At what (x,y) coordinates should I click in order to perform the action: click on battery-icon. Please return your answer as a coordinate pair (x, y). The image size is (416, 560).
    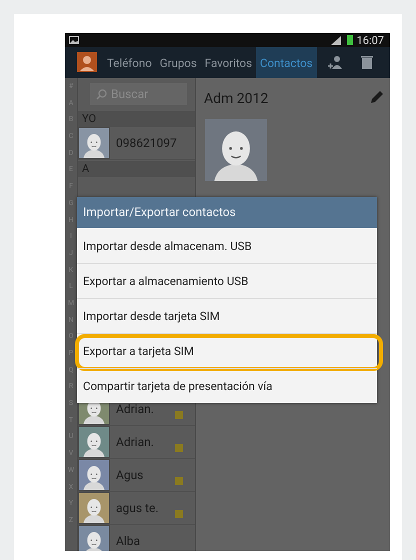
    Looking at the image, I should click on (349, 40).